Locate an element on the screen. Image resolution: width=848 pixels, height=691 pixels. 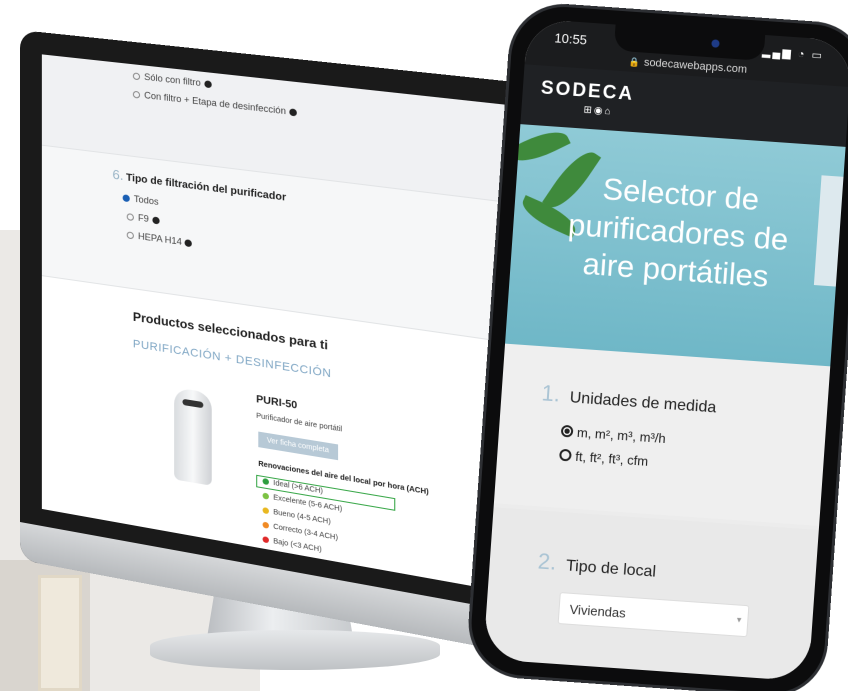
lock-icon: 🔒 is located at coordinates (634, 62).